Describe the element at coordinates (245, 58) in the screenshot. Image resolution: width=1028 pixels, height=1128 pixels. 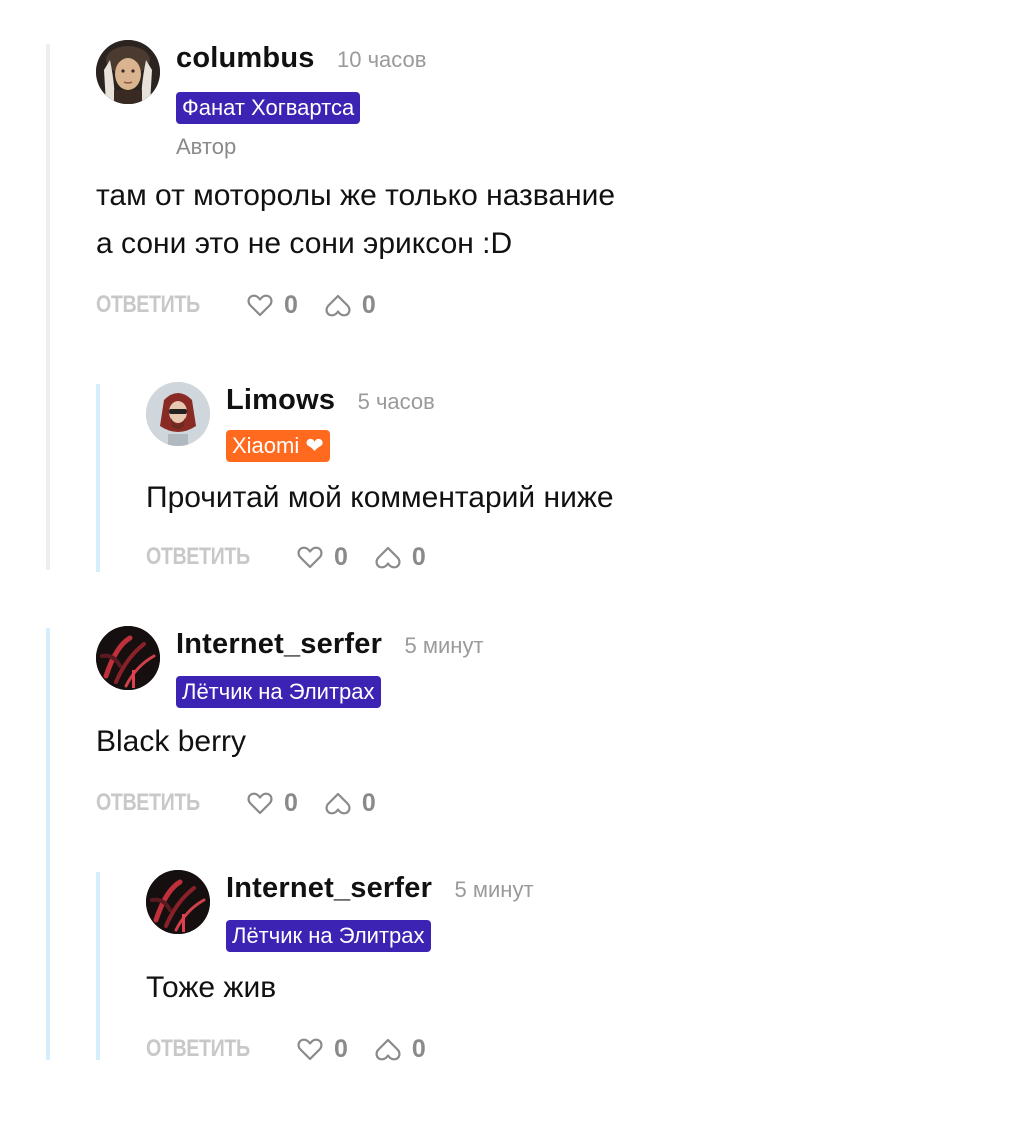
I see `author-name: columbus` at that location.